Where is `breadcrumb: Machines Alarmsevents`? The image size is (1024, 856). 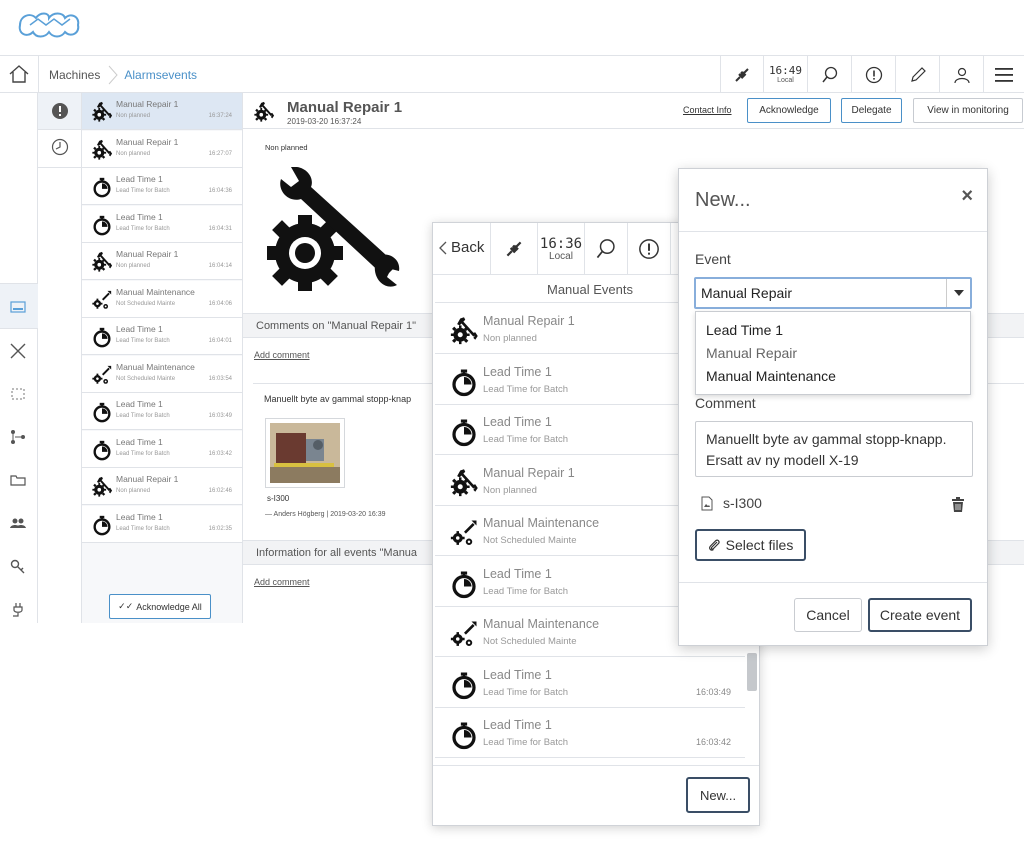
breadcrumb: Machines Alarmsevents is located at coordinates (117, 74).